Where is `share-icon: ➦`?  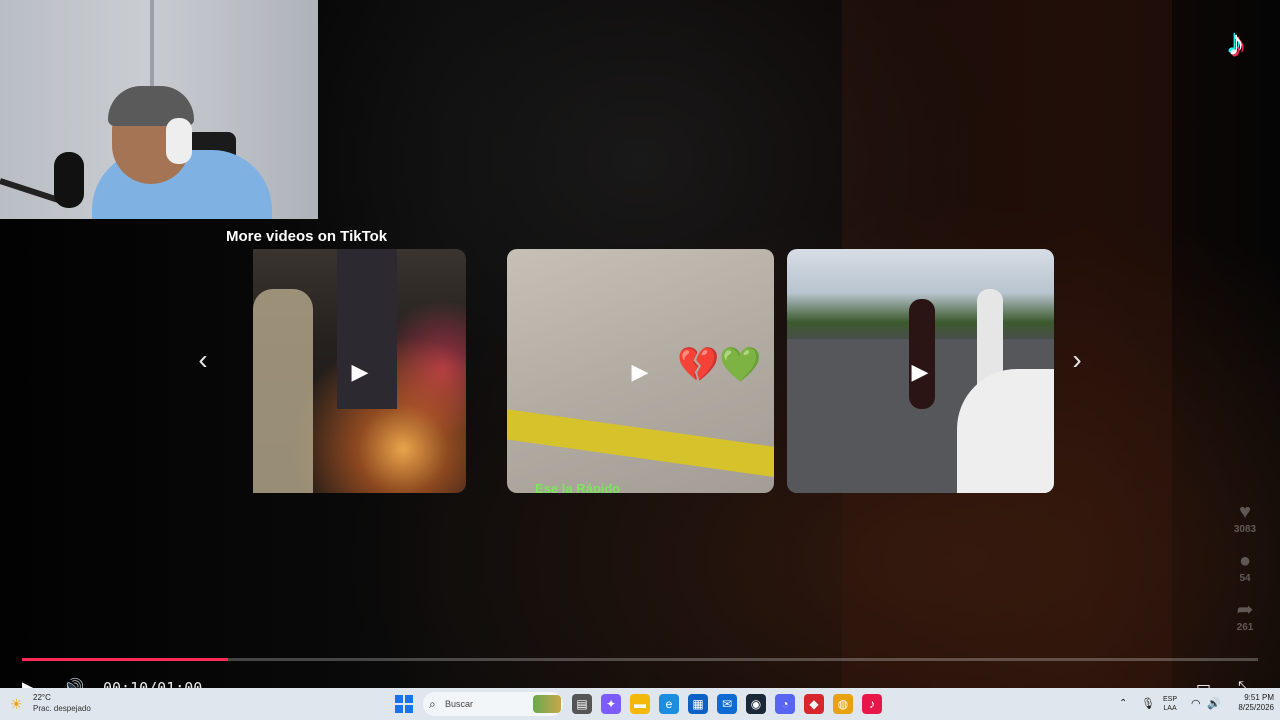
share-icon: ➦ is located at coordinates (1245, 610).